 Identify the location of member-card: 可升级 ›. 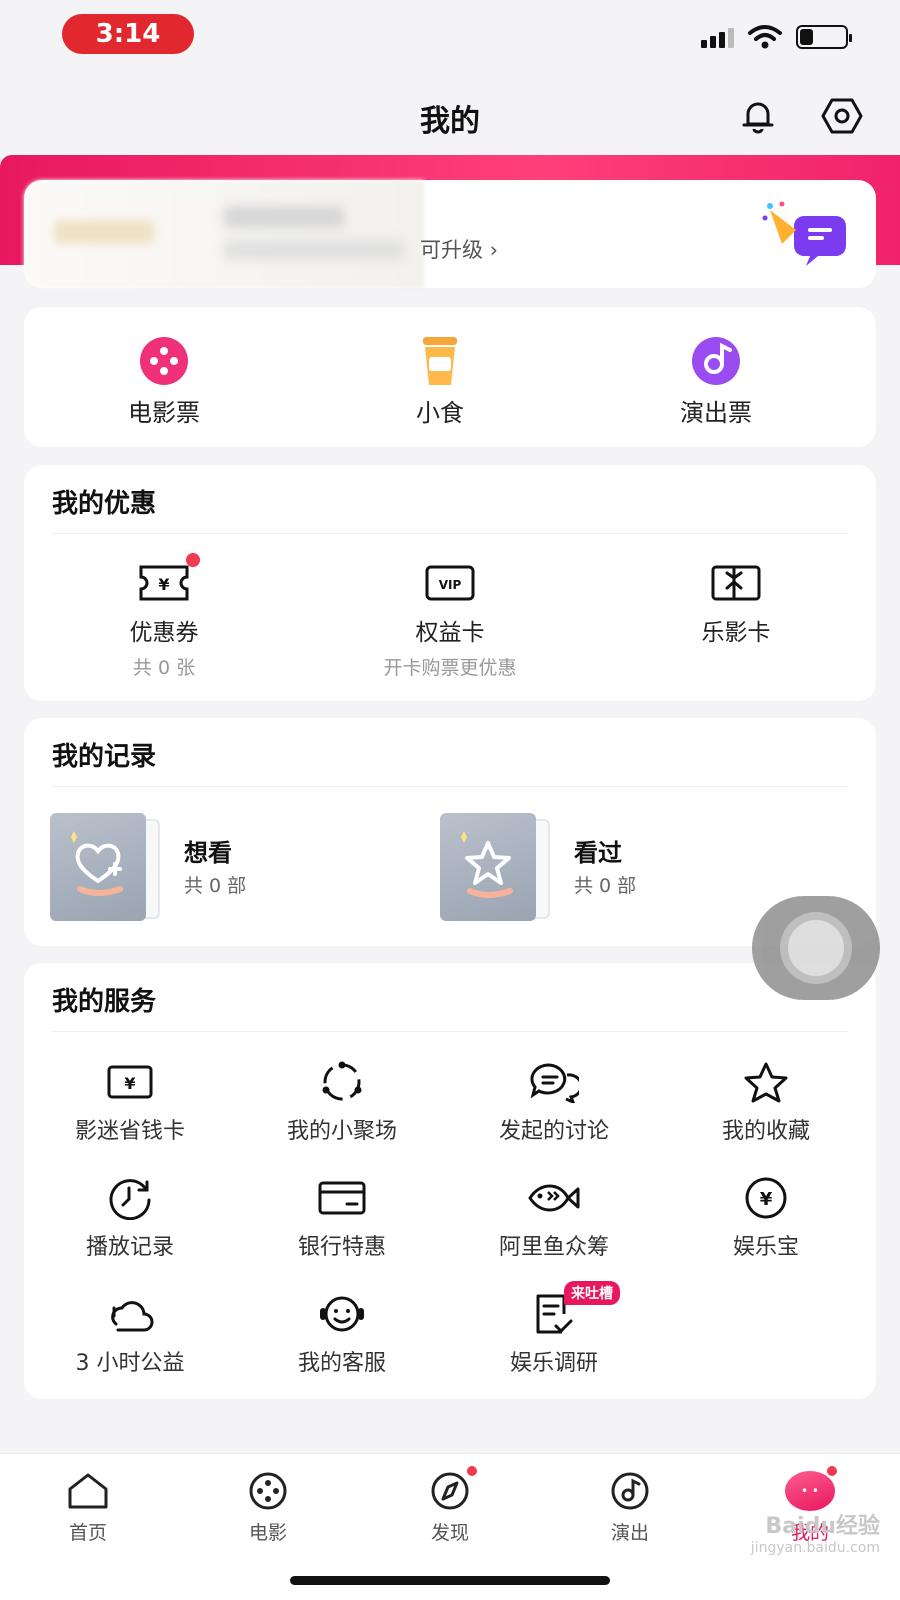
(450, 234).